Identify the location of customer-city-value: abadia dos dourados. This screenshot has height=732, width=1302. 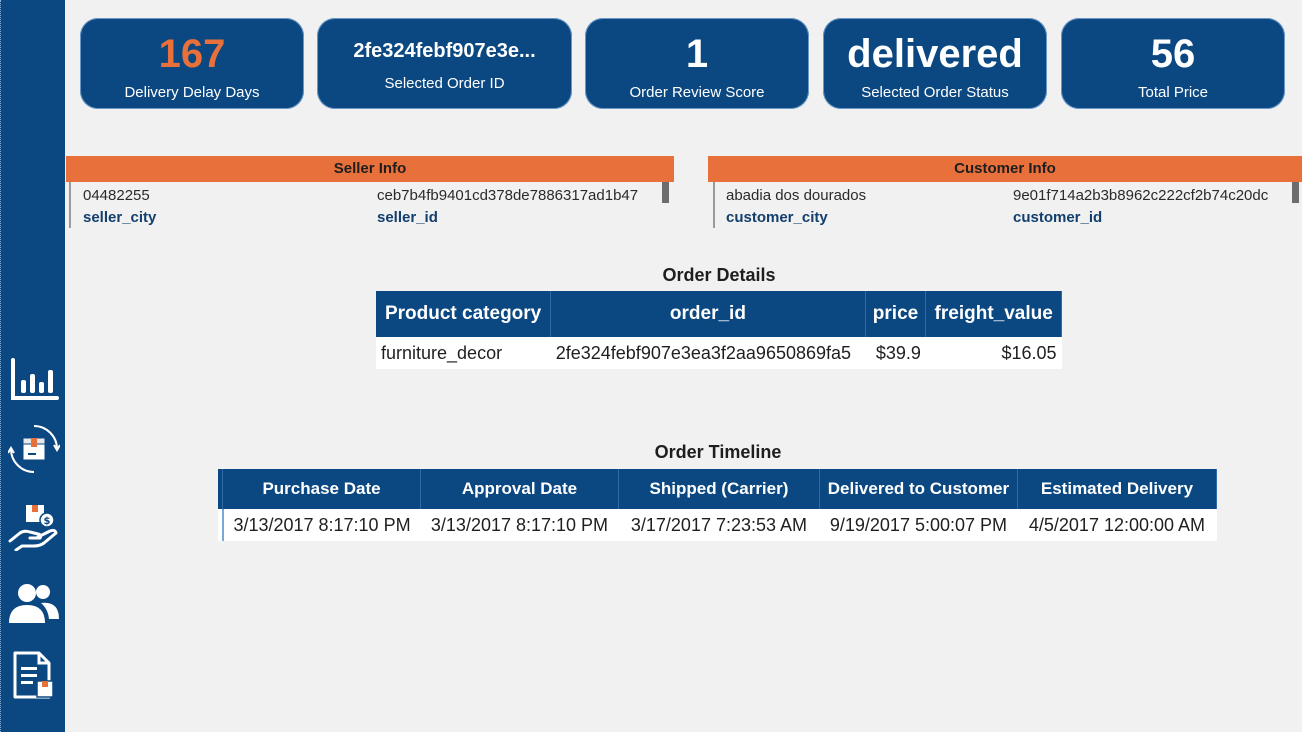
(796, 195).